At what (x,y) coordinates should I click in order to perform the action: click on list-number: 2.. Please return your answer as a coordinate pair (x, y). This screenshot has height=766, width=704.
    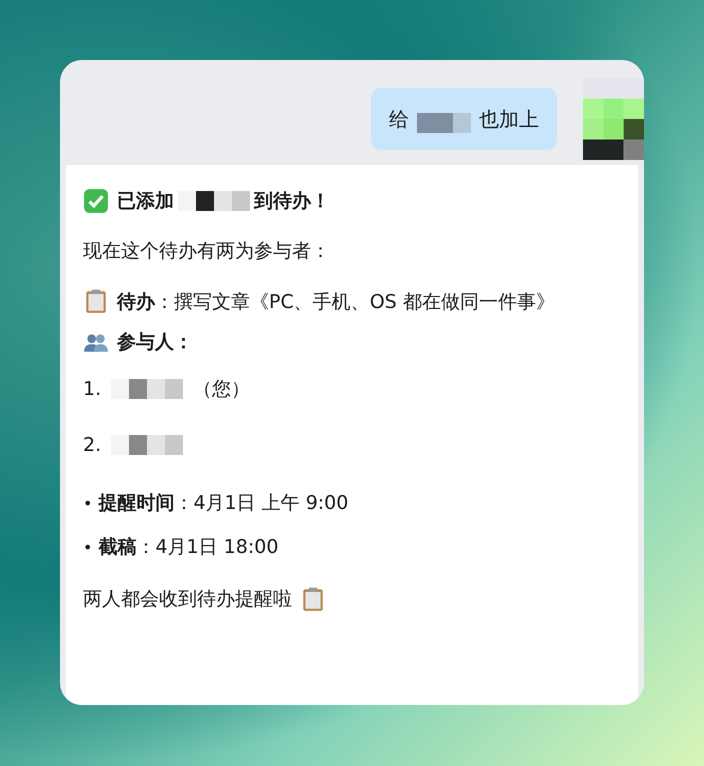
    Looking at the image, I should click on (92, 445).